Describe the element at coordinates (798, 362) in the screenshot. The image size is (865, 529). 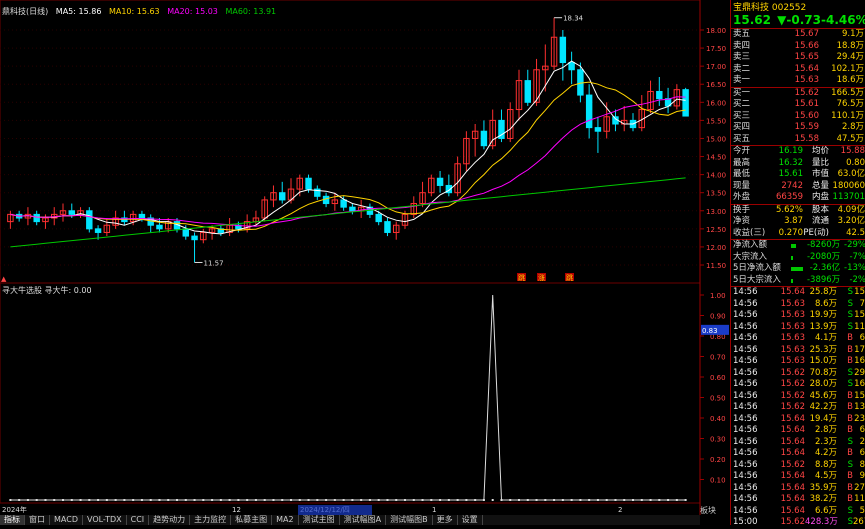
I see `tick-row: 14:56 15.63 15.0万 B 16` at that location.